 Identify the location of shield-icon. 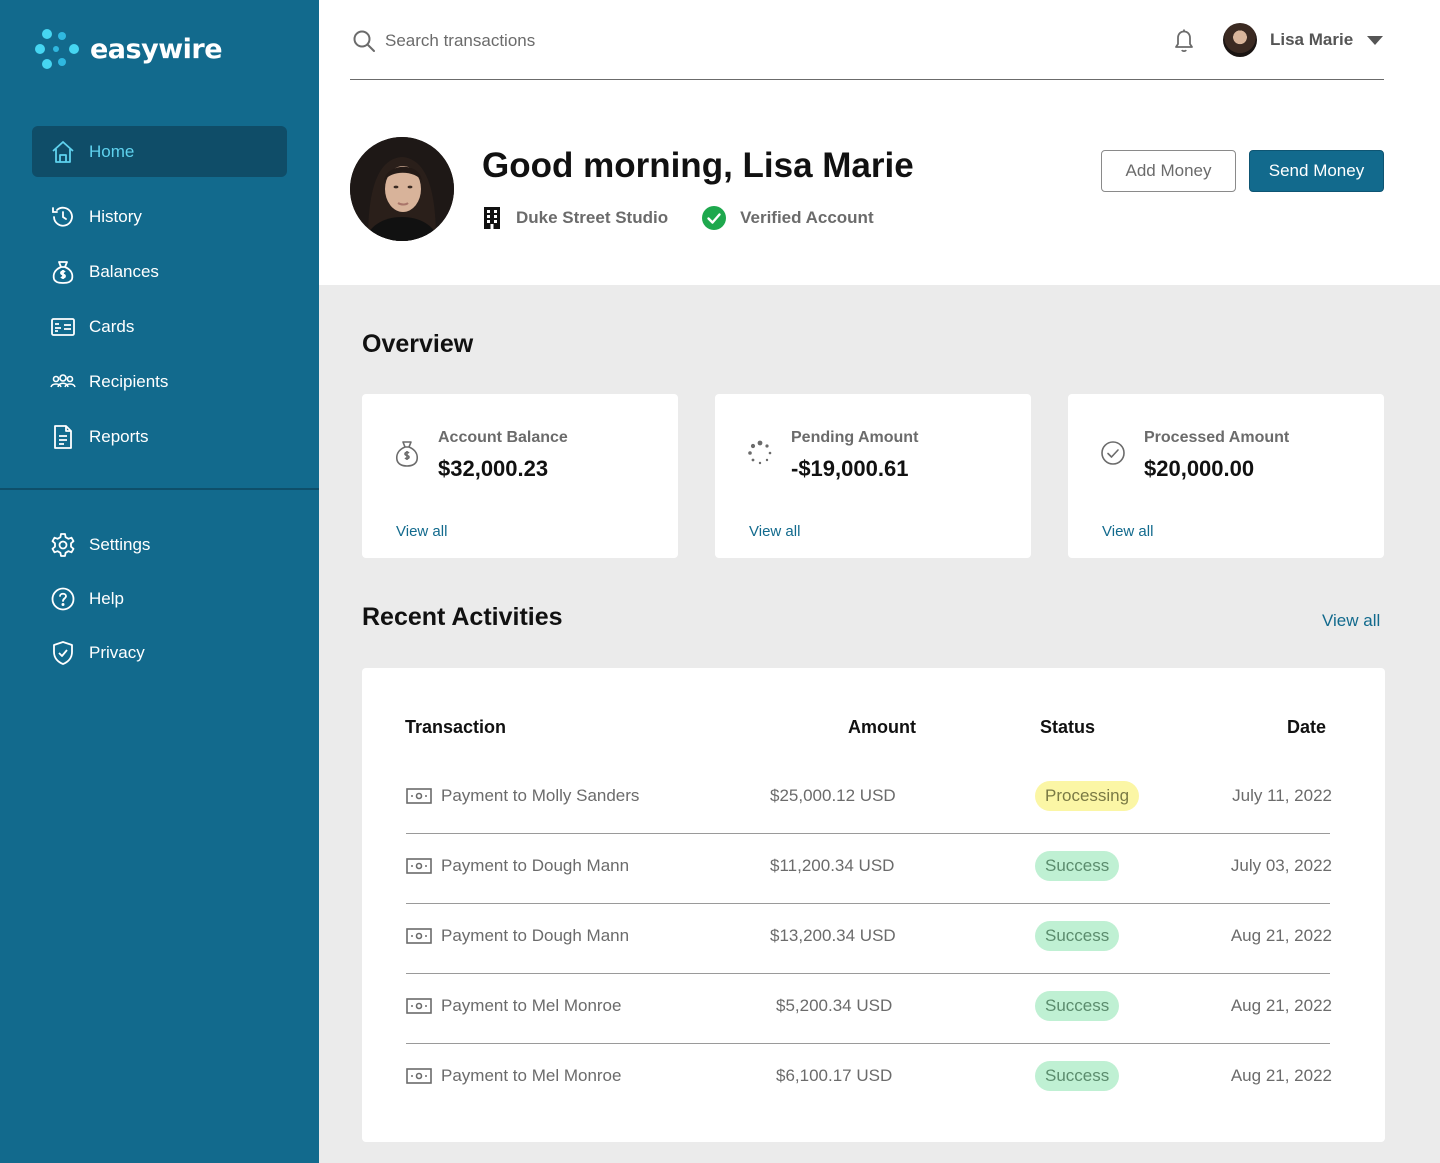
(63, 653).